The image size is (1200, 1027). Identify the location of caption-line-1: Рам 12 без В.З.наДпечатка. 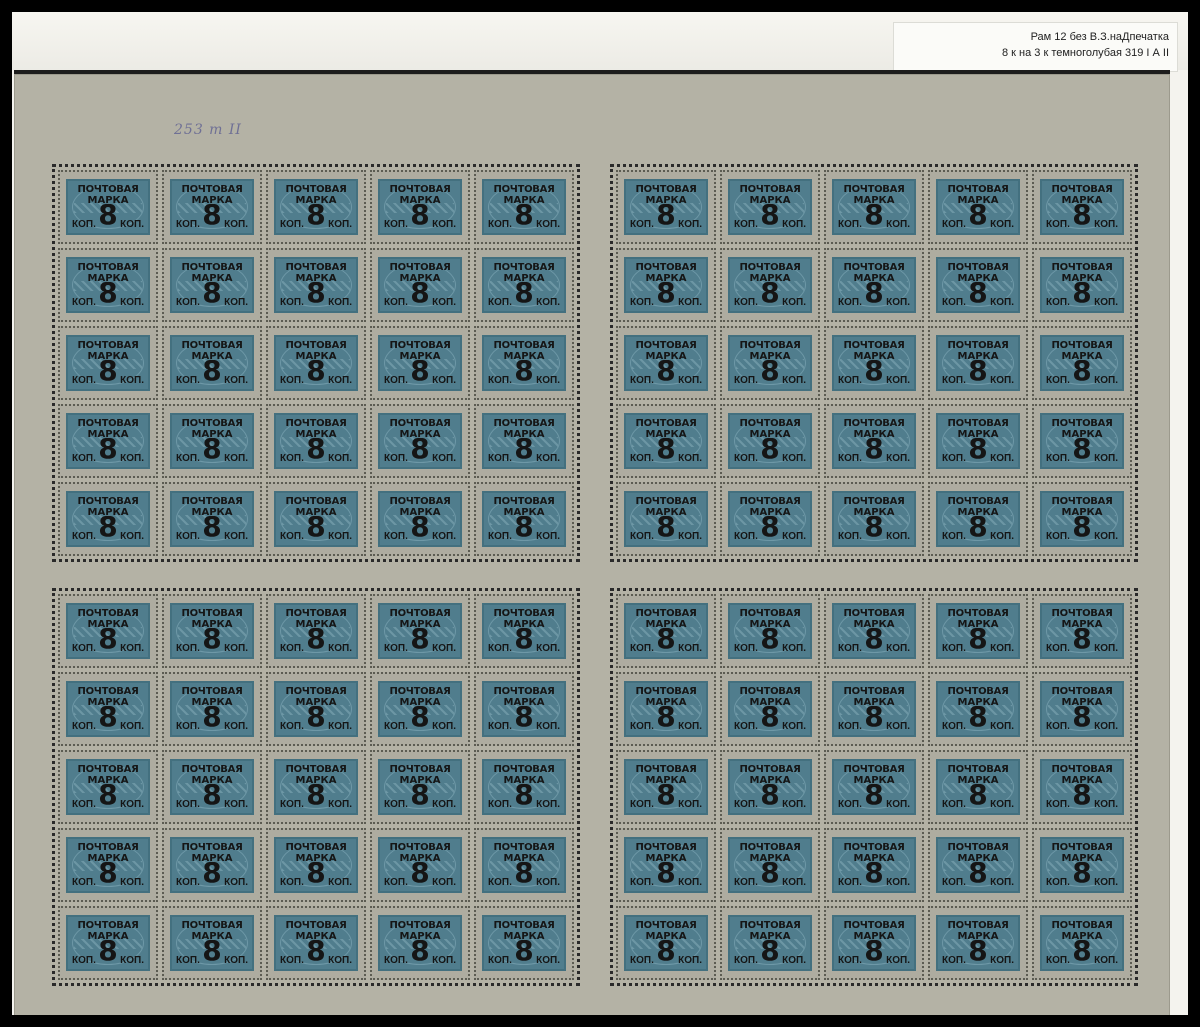
(1099, 37).